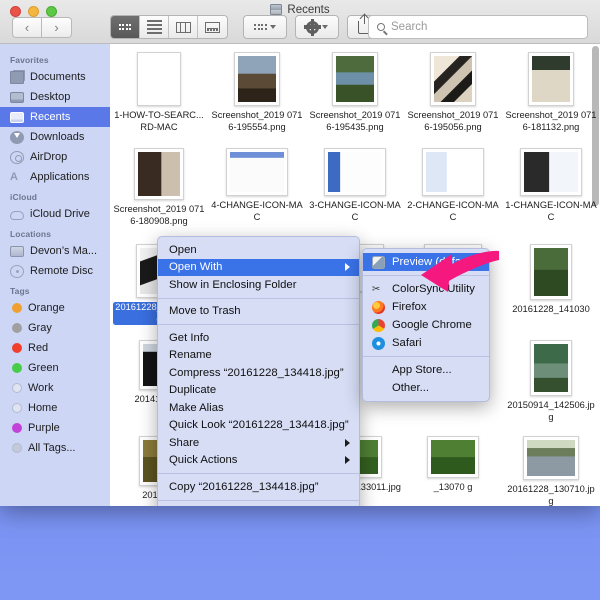  Describe the element at coordinates (551, 211) in the screenshot. I see `file-name-label: 1-CHANGE-ICON-MAC` at that location.